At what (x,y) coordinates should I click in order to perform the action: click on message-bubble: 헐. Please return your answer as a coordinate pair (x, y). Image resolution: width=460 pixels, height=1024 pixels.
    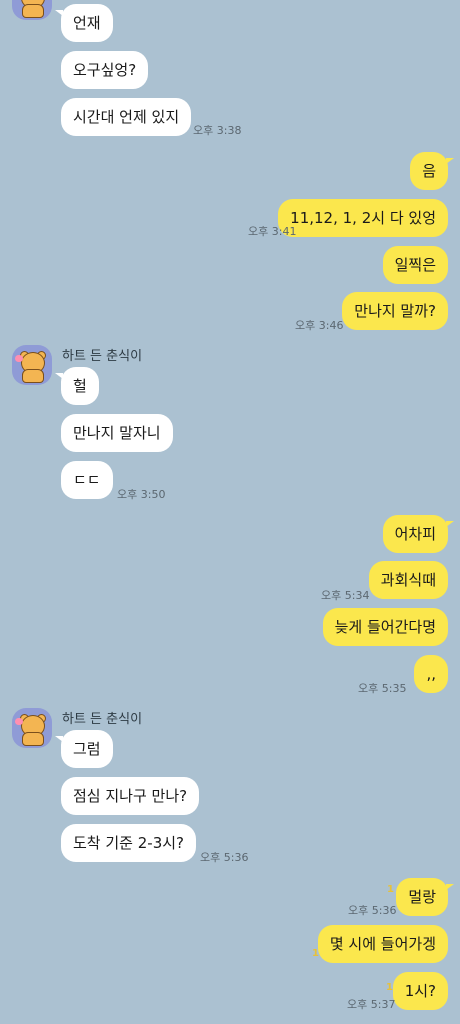
    Looking at the image, I should click on (77, 386).